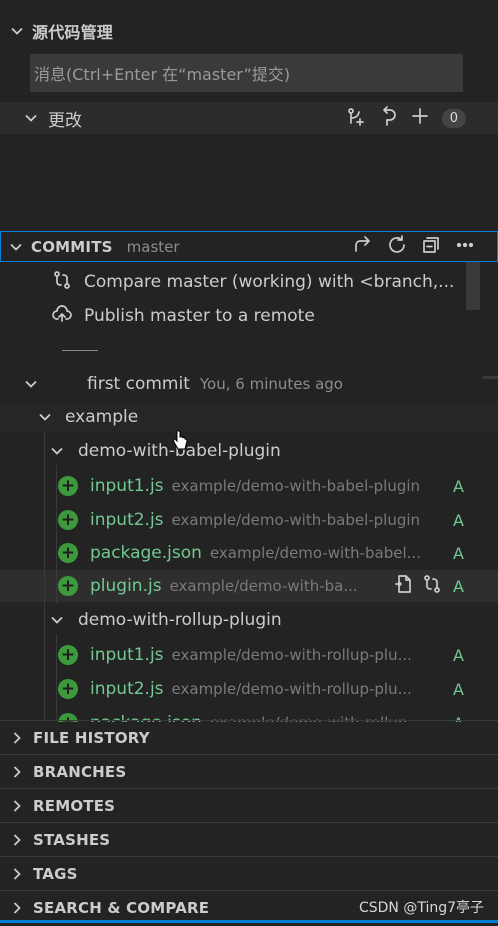  Describe the element at coordinates (249, 246) in the screenshot. I see `commits-header: COMMITS master` at that location.